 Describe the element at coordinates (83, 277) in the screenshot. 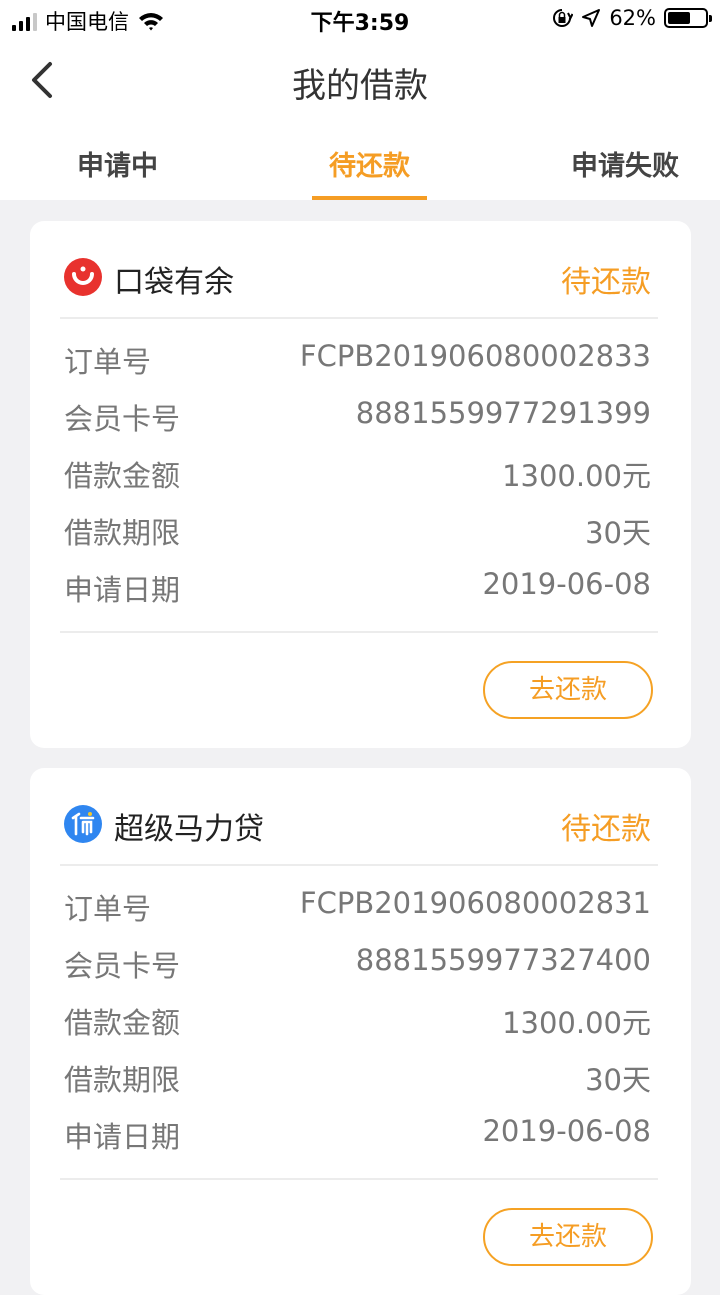

I see `smile-logo-icon` at that location.